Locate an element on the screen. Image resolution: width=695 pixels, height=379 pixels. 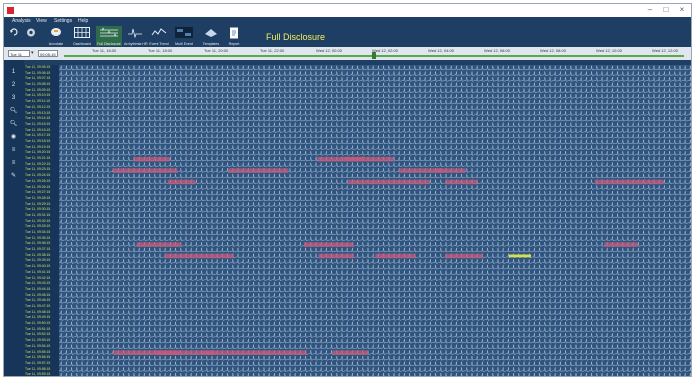
row-time-label: Tue 11, 09:59:15 is located at coordinates (42, 374).